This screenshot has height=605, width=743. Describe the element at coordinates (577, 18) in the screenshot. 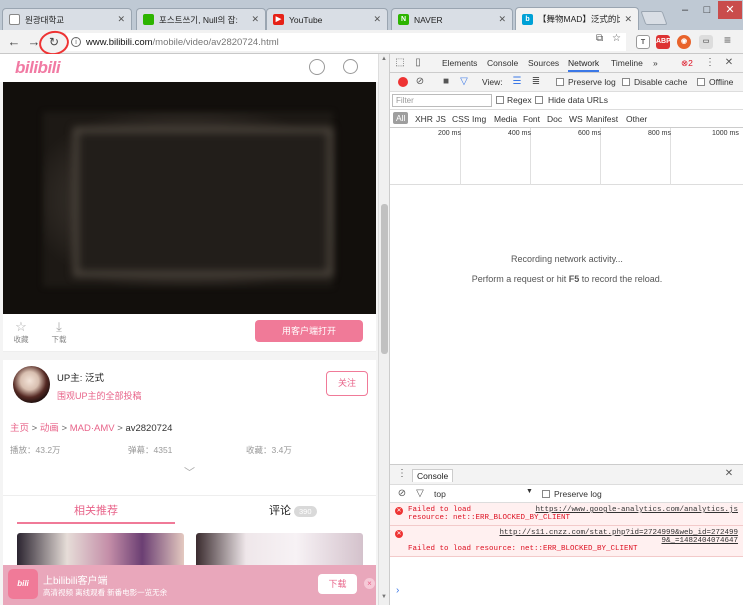

I see `browser-tab-active: b 【舞物MAD】泛式的比: ✕` at that location.